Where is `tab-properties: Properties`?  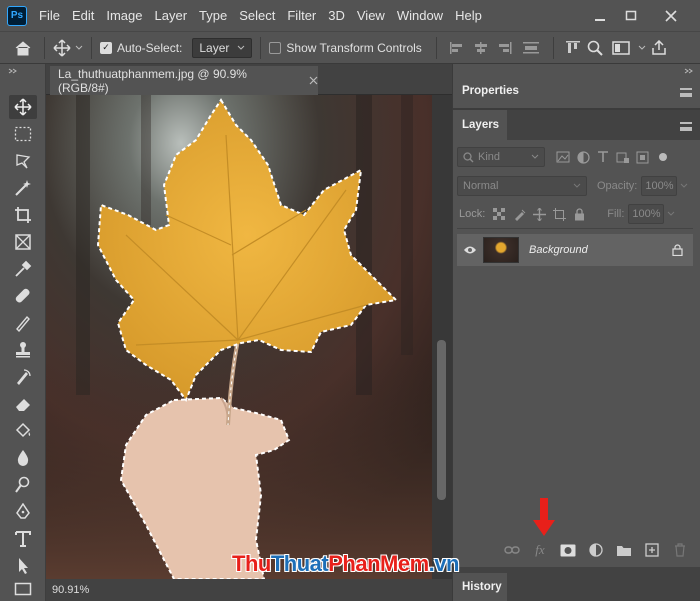
tab-properties: Properties is located at coordinates (486, 91).